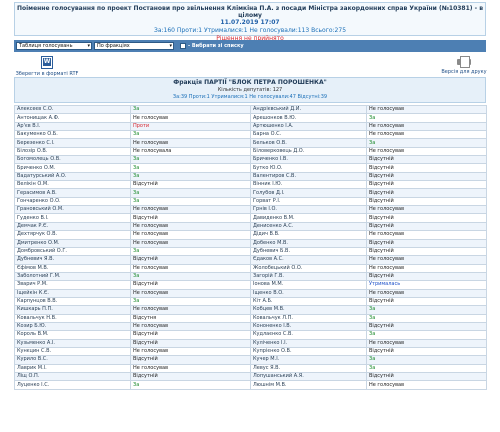  I want to click on deputy-name: Кобцев М.В., so click(308, 310).